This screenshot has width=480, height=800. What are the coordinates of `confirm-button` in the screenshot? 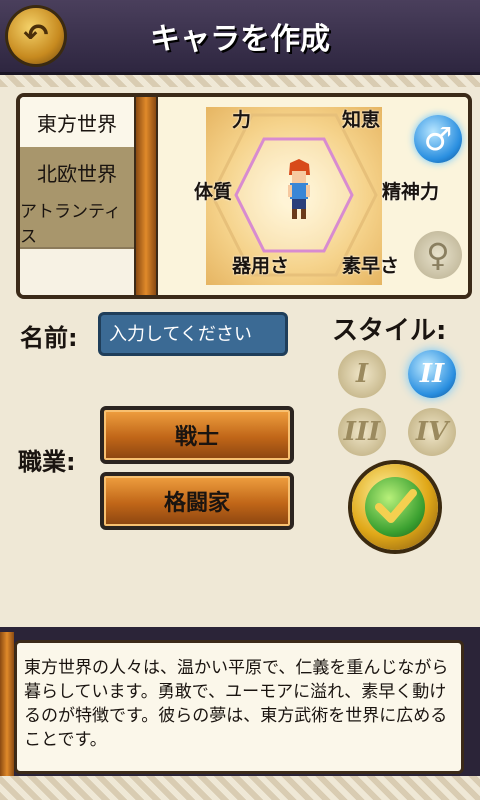 It's located at (395, 507).